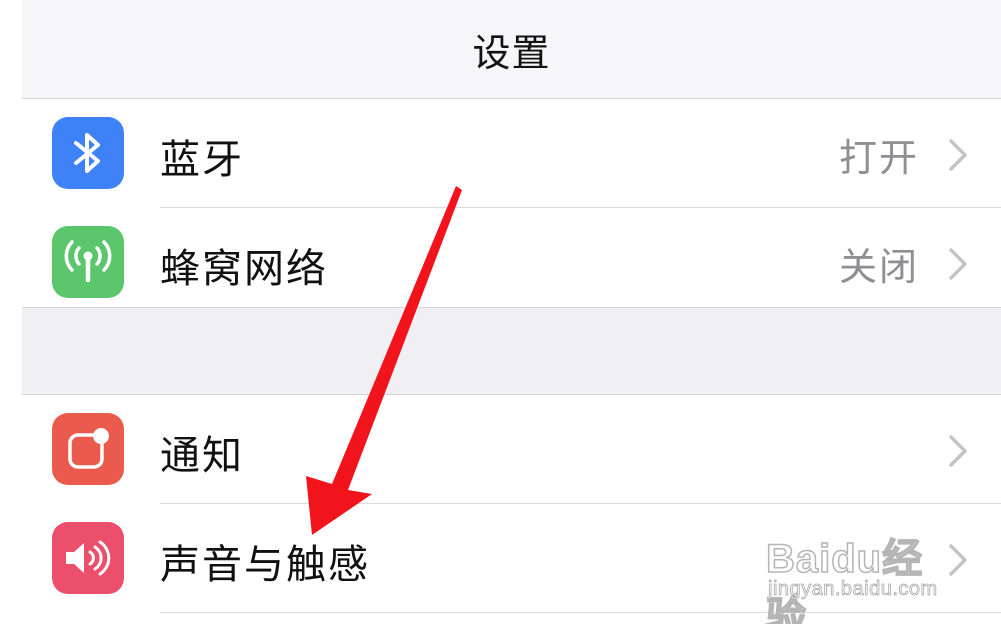  I want to click on bluetooth-status-value: 打开, so click(878, 158).